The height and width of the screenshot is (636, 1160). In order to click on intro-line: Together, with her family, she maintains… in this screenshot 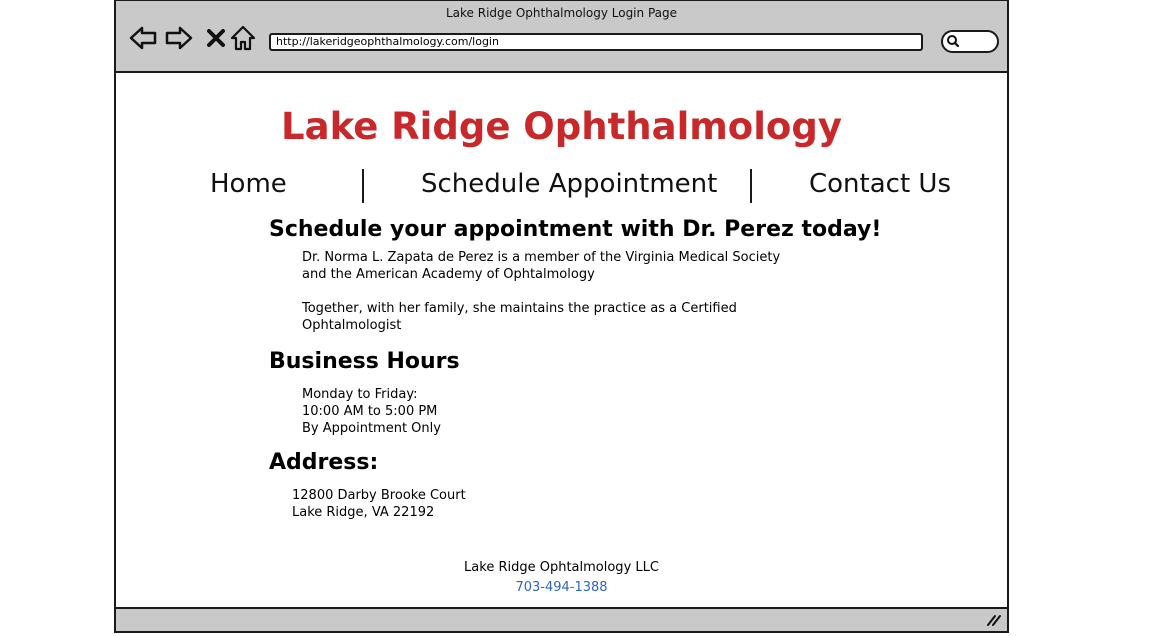, I will do `click(519, 308)`.